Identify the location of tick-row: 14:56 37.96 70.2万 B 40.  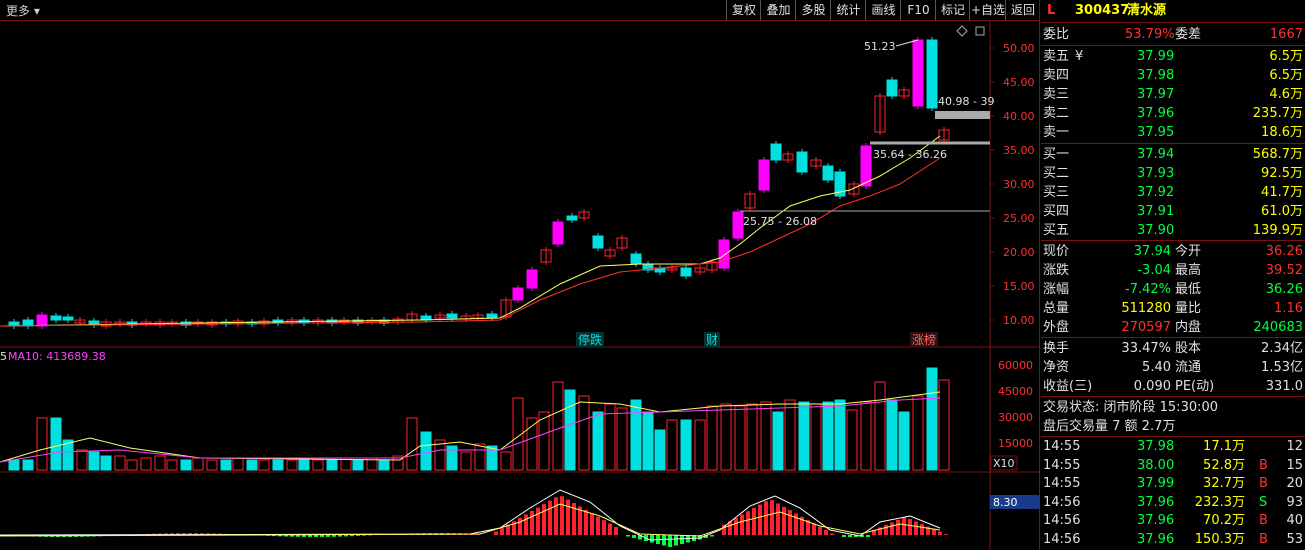
(1173, 520).